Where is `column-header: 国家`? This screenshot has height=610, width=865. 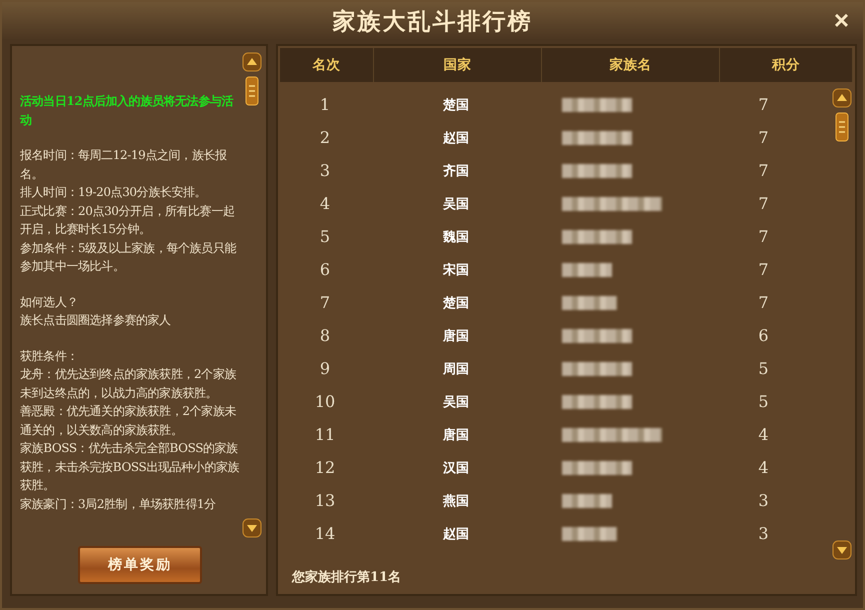
column-header: 国家 is located at coordinates (458, 65).